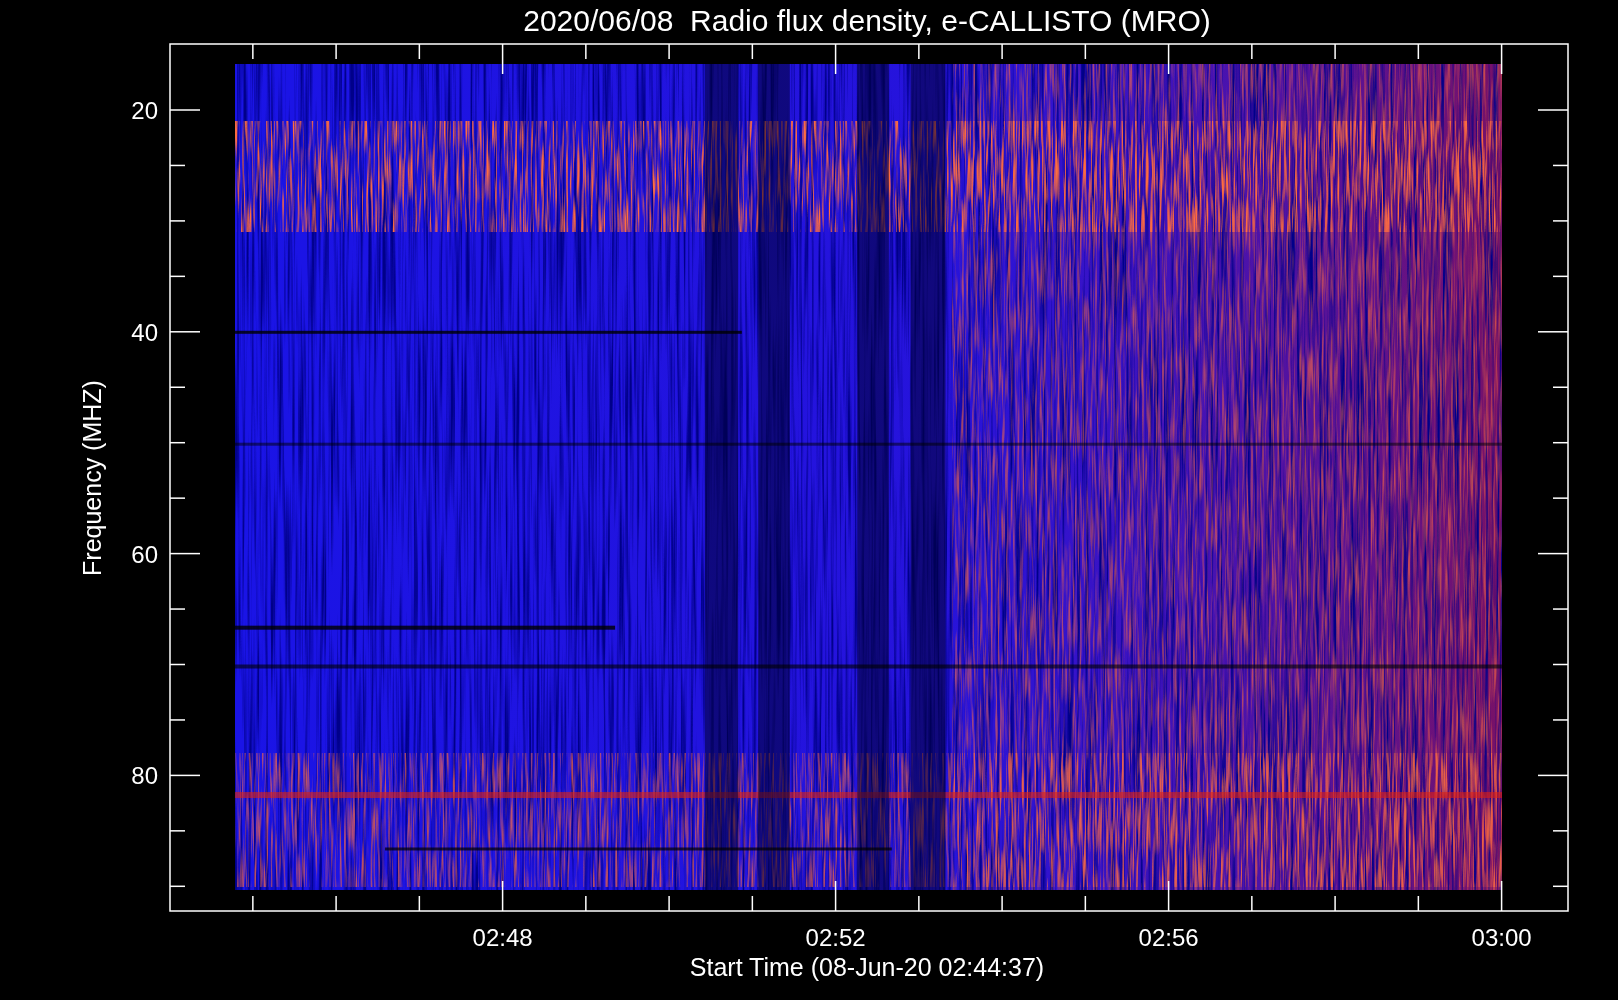  What do you see at coordinates (1501, 937) in the screenshot?
I see `x-tick-label: 03:00` at bounding box center [1501, 937].